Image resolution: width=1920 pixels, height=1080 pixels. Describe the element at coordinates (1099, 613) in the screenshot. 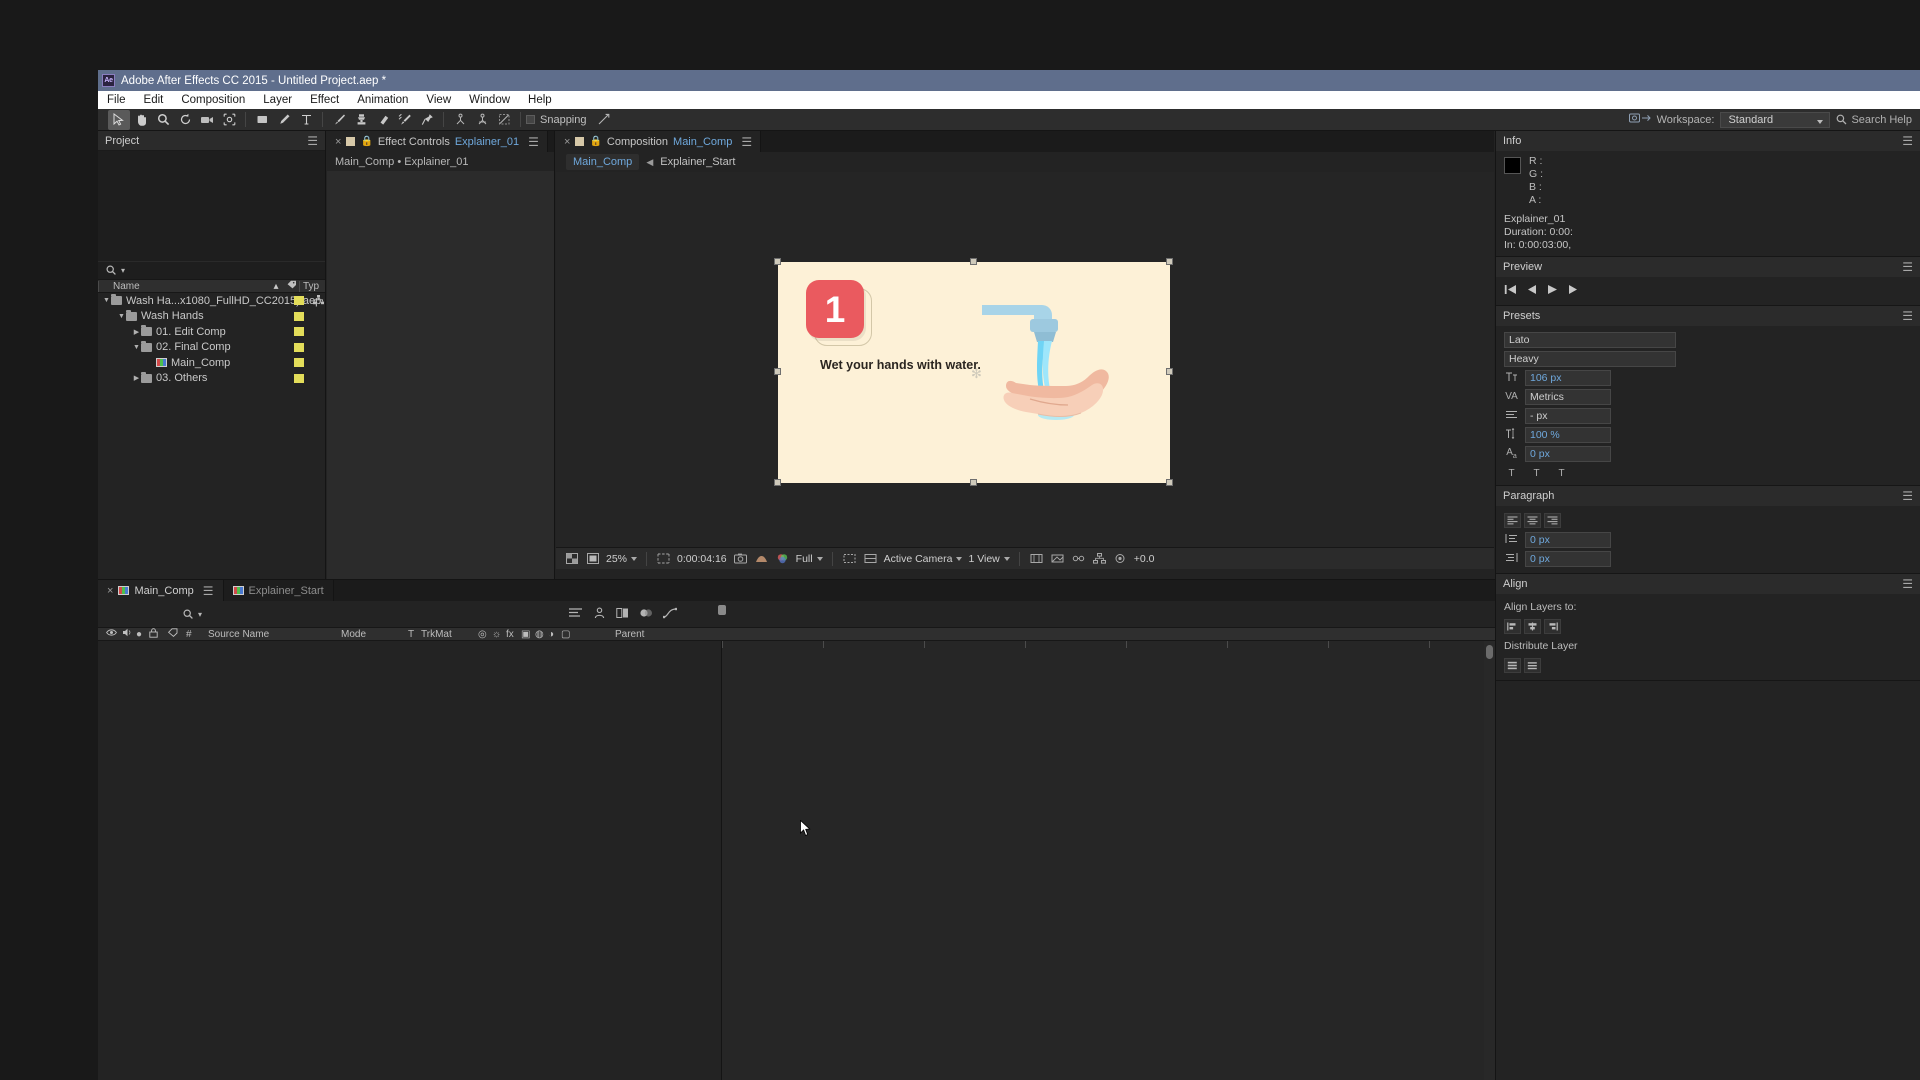

I see `timeline-zoom-scrollbar` at that location.